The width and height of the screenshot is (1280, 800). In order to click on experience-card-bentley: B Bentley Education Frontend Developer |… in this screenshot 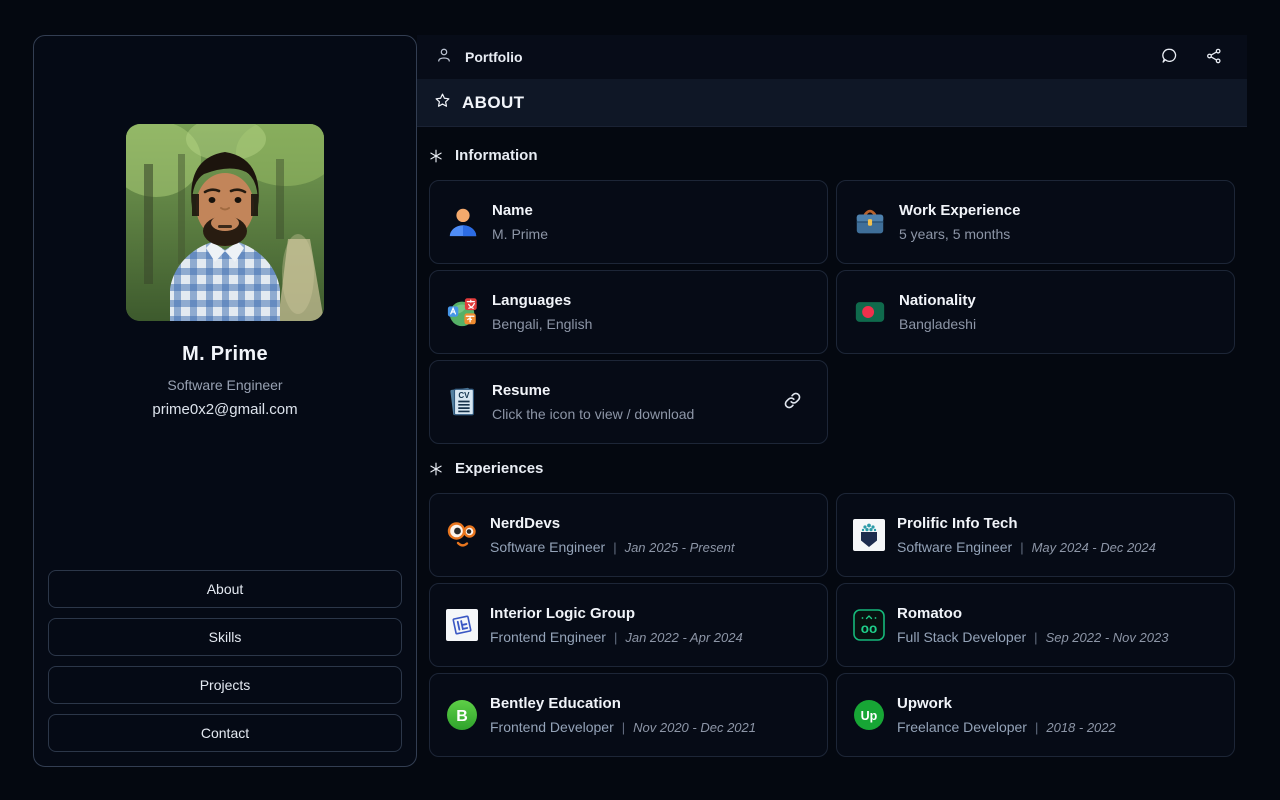, I will do `click(628, 715)`.